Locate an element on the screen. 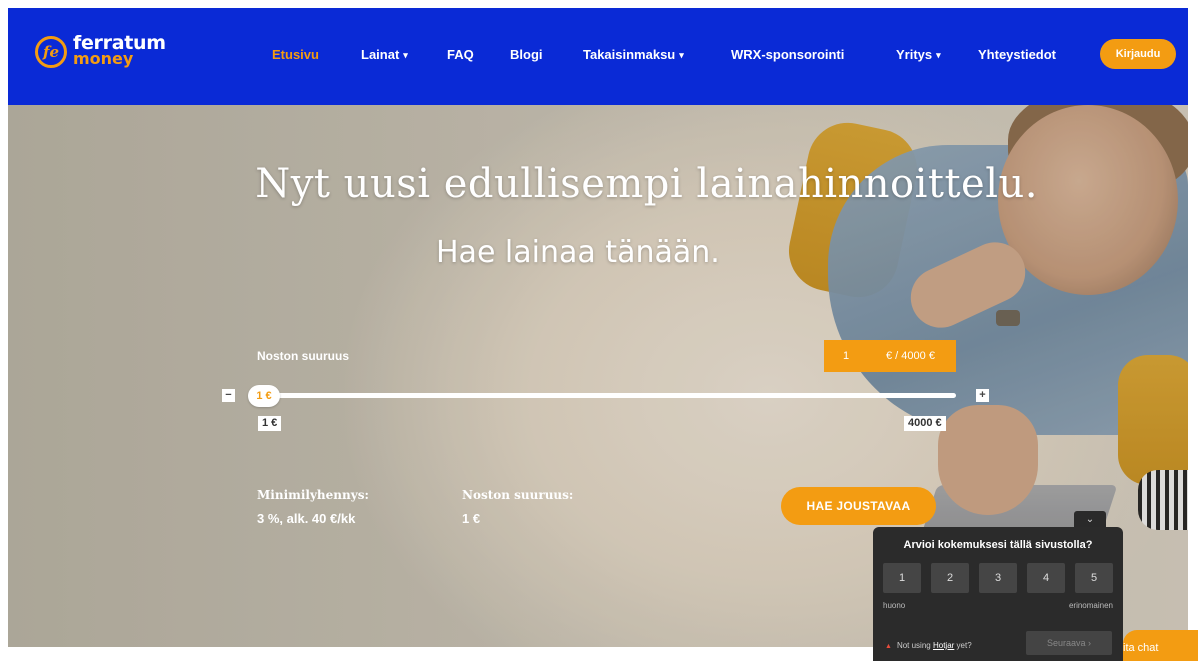 The width and height of the screenshot is (1198, 666). ferratum-logo: fe ferratum money is located at coordinates (100, 51).